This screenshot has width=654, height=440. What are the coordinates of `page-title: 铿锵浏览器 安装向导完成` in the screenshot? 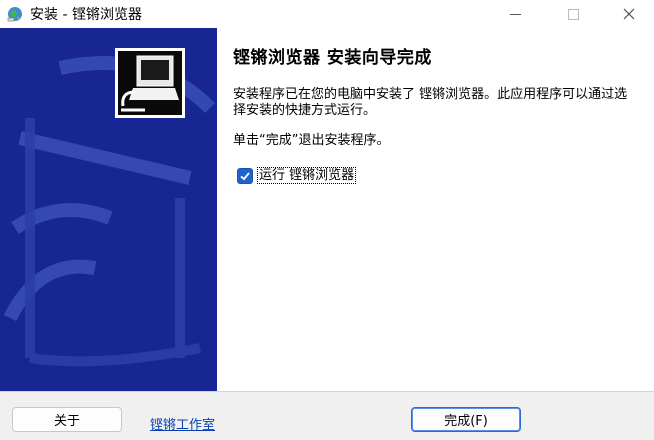 It's located at (332, 58).